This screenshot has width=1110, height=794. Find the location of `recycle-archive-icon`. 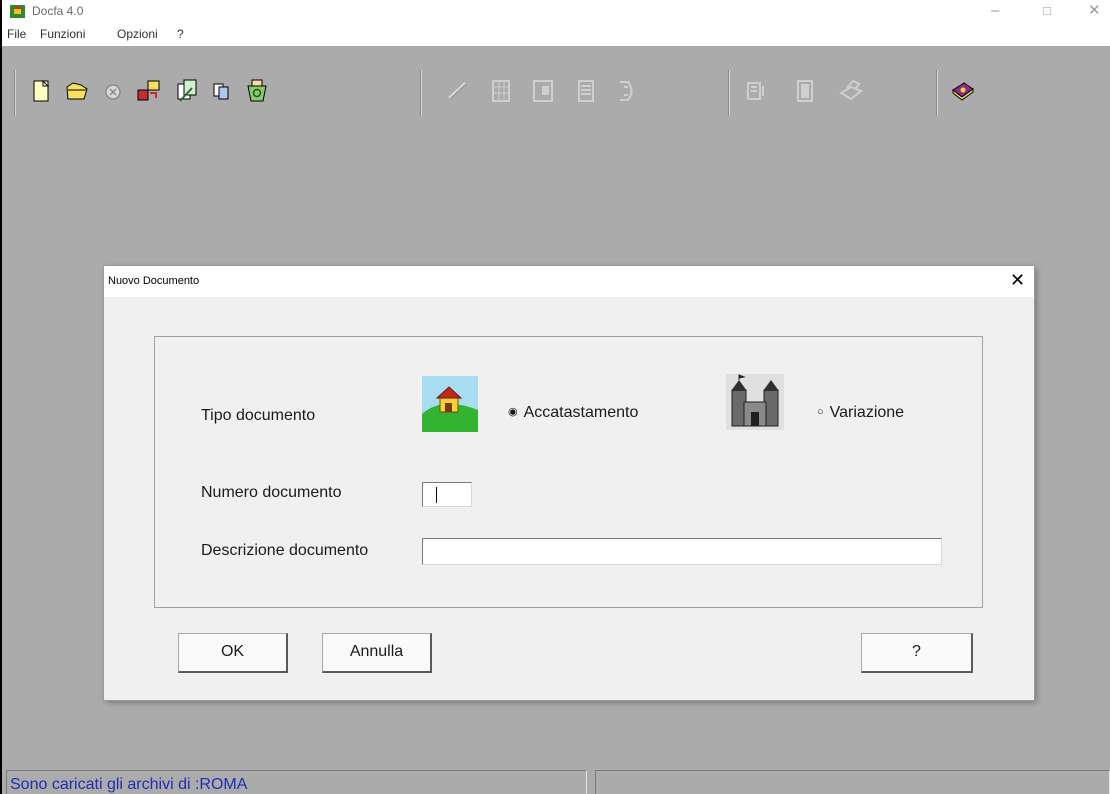

recycle-archive-icon is located at coordinates (257, 91).